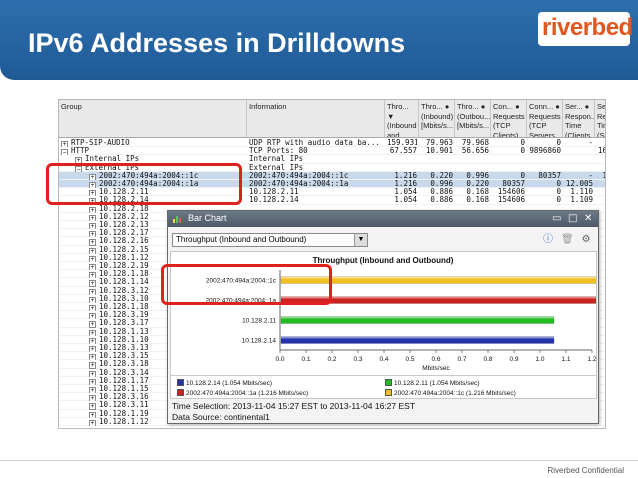 This screenshot has width=638, height=478. I want to click on row-group-label: 10.128.1.14, so click(124, 282).